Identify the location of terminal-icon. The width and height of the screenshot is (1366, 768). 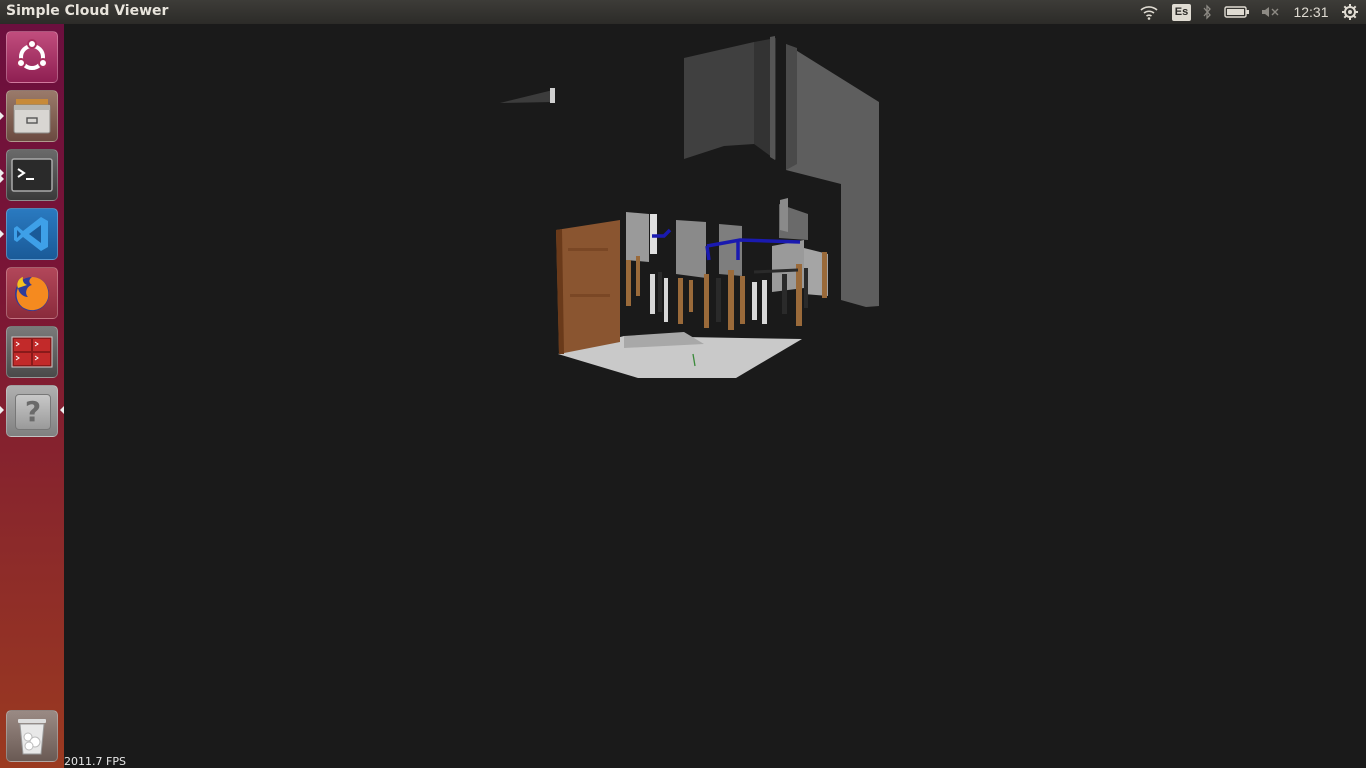
(32, 175).